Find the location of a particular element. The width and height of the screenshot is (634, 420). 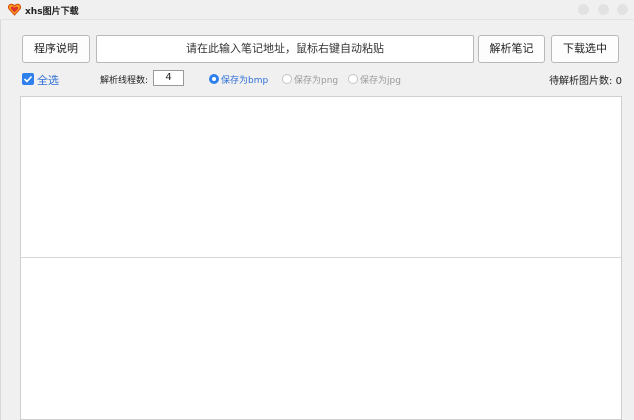

title-bar: xhs图片下载 is located at coordinates (317, 10).